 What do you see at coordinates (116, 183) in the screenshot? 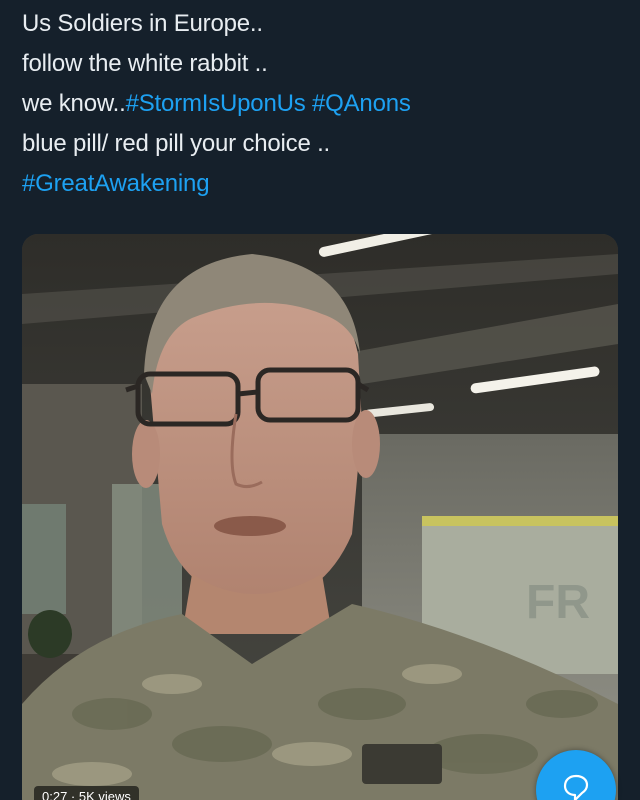
I see `hashtag-link: #GreatAwakening` at bounding box center [116, 183].